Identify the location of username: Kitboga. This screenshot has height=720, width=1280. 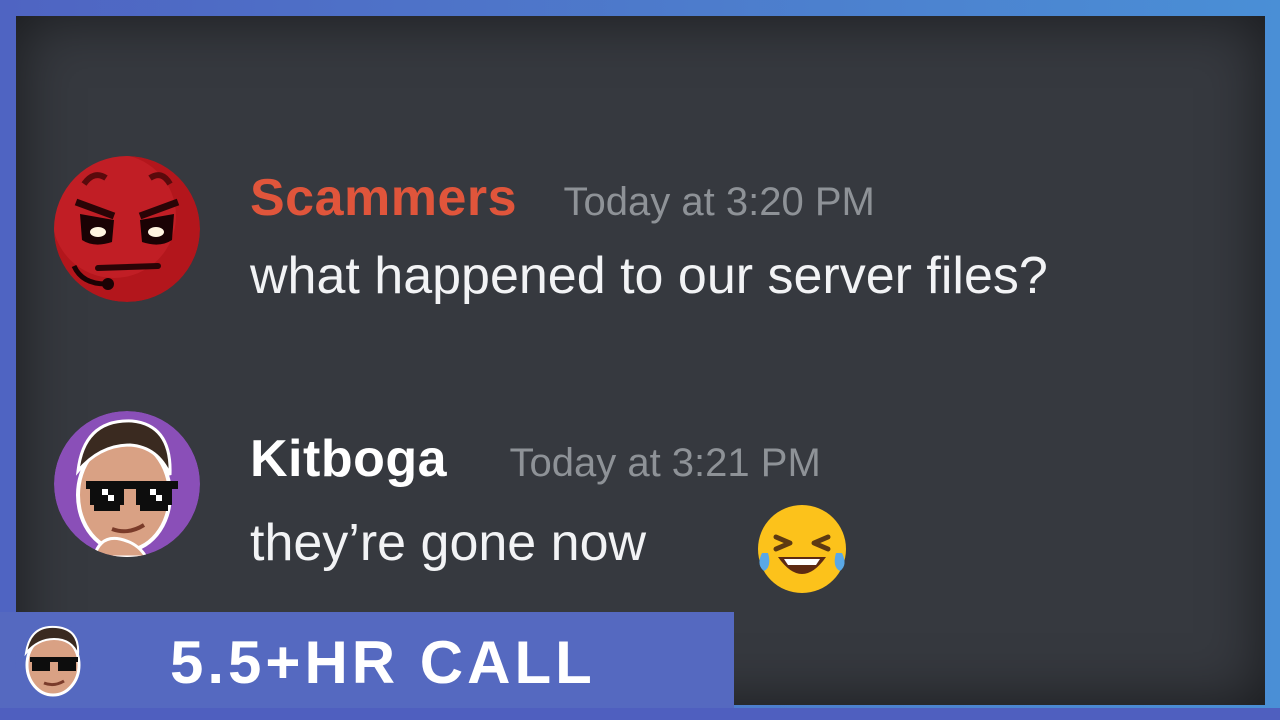
(348, 459).